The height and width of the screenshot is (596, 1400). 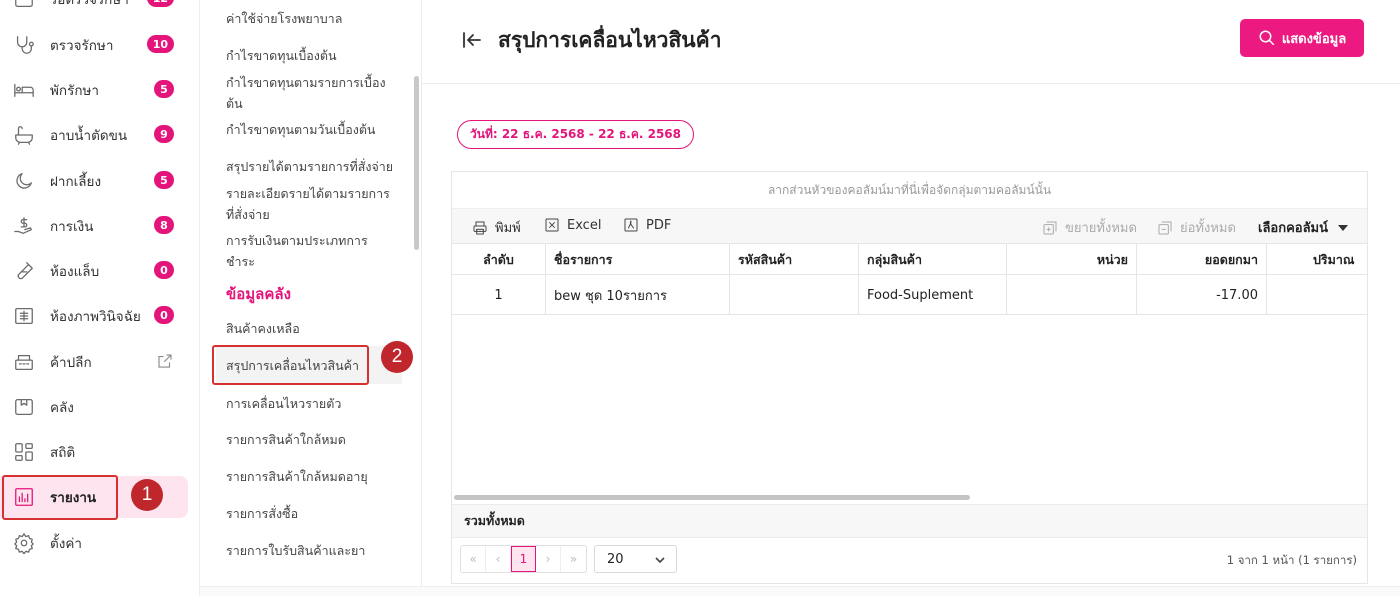 I want to click on annotation-box-stock-movement, so click(x=290, y=365).